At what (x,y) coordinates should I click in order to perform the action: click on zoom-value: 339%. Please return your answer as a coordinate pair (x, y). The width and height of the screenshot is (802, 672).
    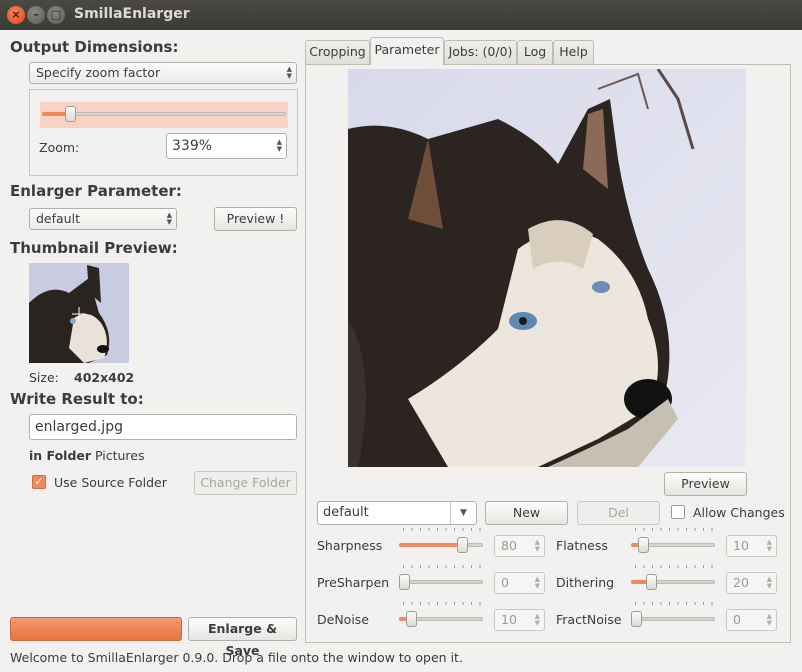
    Looking at the image, I should click on (192, 146).